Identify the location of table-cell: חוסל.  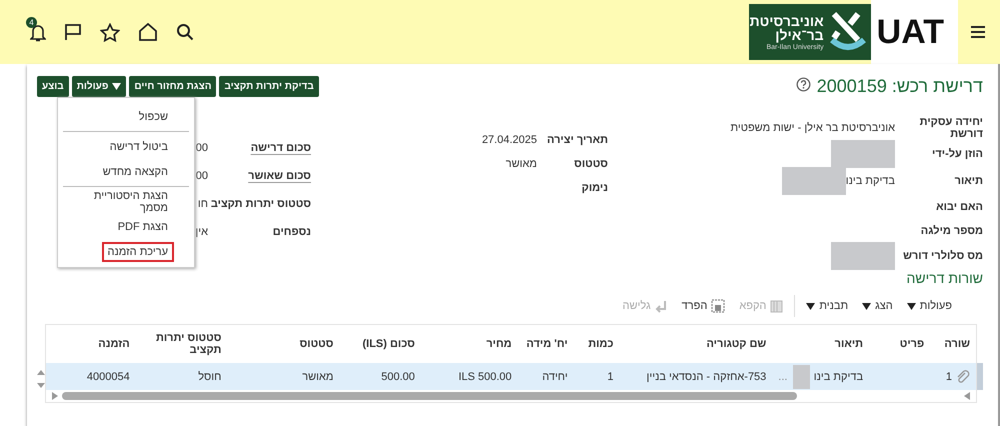
(210, 376).